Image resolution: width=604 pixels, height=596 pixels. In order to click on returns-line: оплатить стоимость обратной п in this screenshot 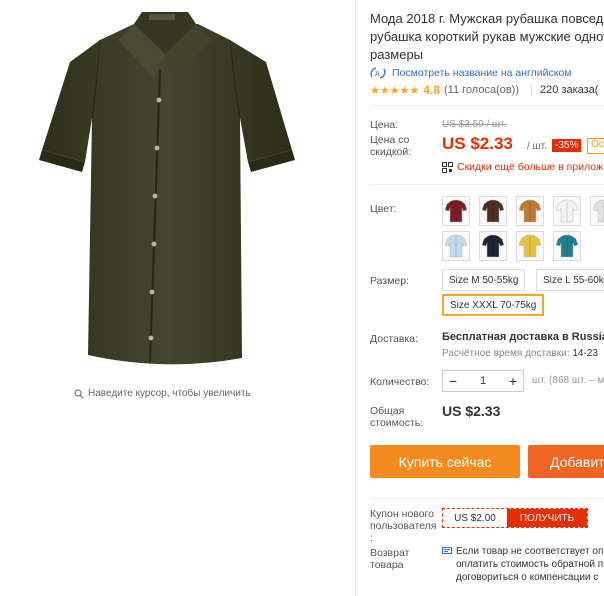, I will do `click(530, 564)`.